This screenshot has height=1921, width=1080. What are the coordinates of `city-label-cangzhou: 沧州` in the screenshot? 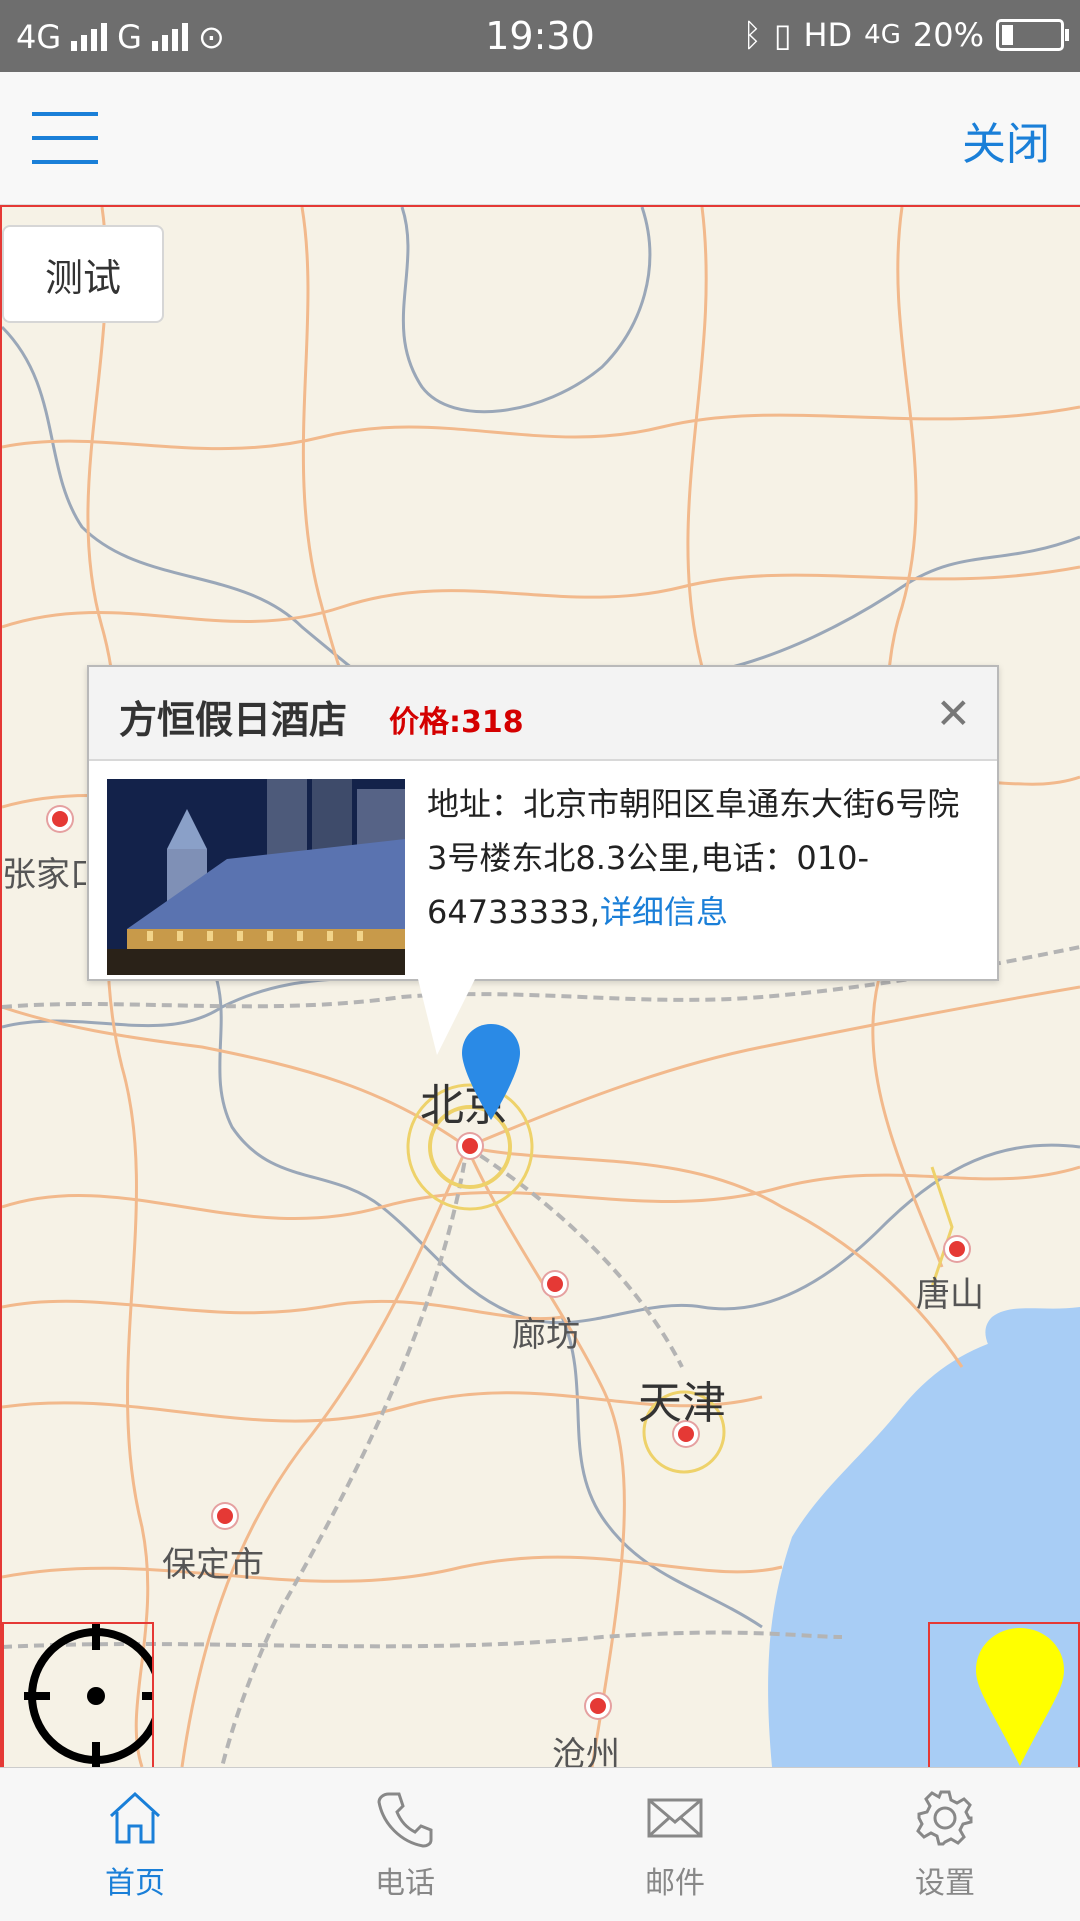 It's located at (586, 1752).